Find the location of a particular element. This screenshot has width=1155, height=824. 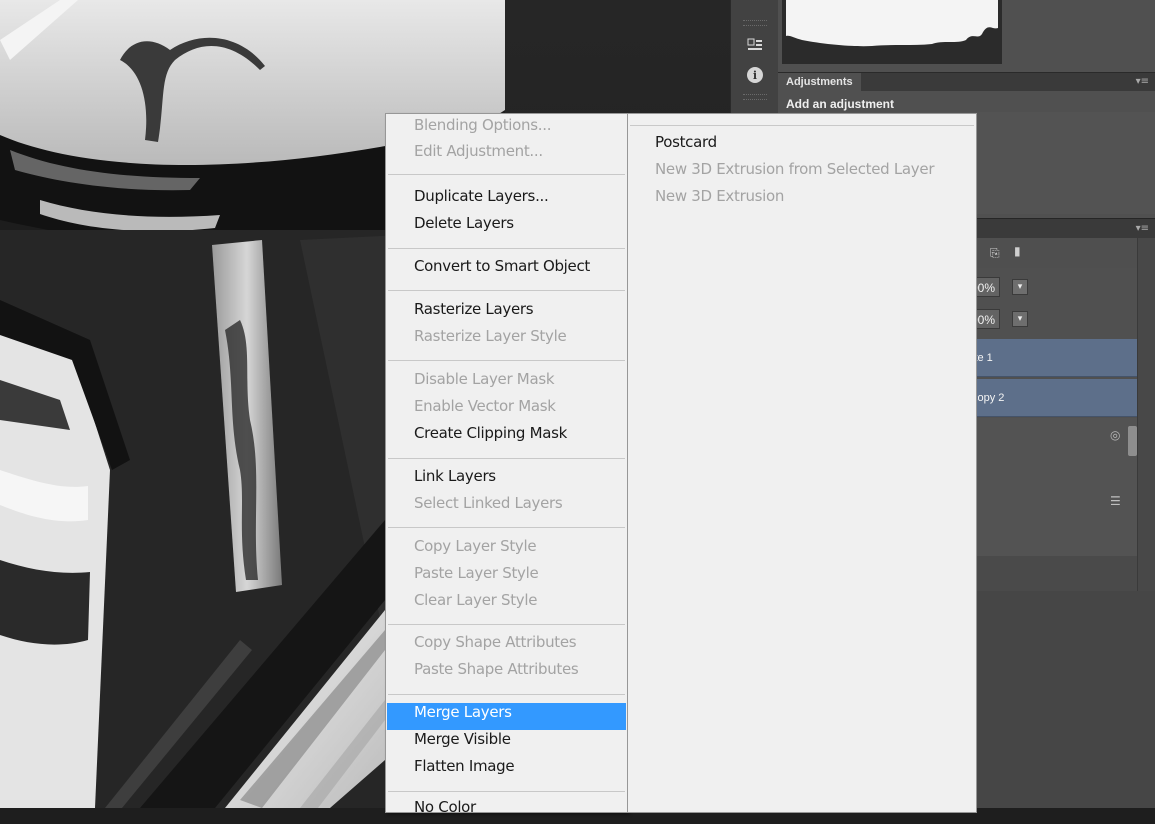

menu-item-paste-layer-style: Paste Layer Style is located at coordinates (476, 577).